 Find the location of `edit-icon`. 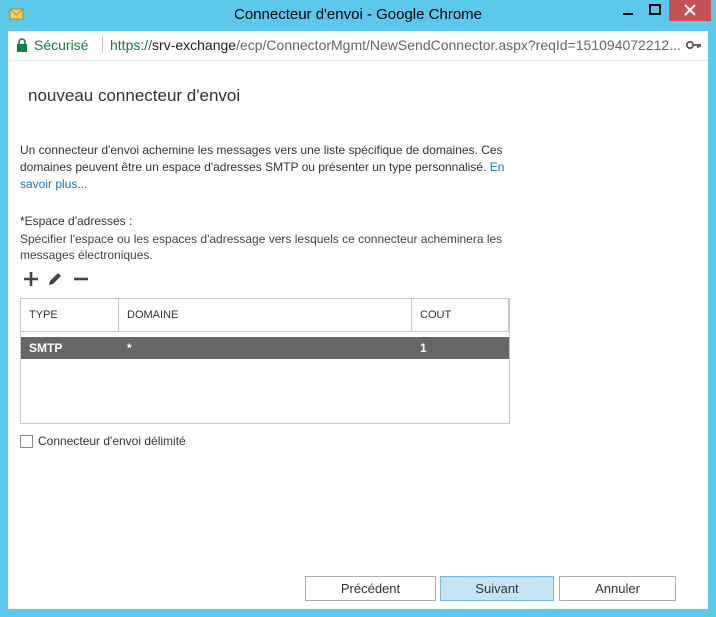

edit-icon is located at coordinates (55, 279).